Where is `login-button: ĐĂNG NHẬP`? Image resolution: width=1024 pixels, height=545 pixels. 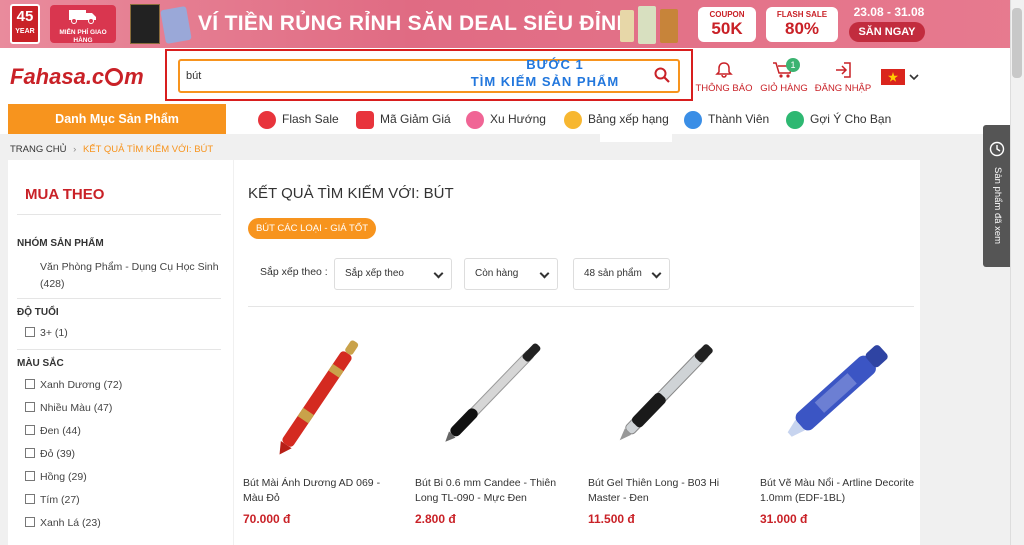
login-button: ĐĂNG NHẬP is located at coordinates (843, 77).